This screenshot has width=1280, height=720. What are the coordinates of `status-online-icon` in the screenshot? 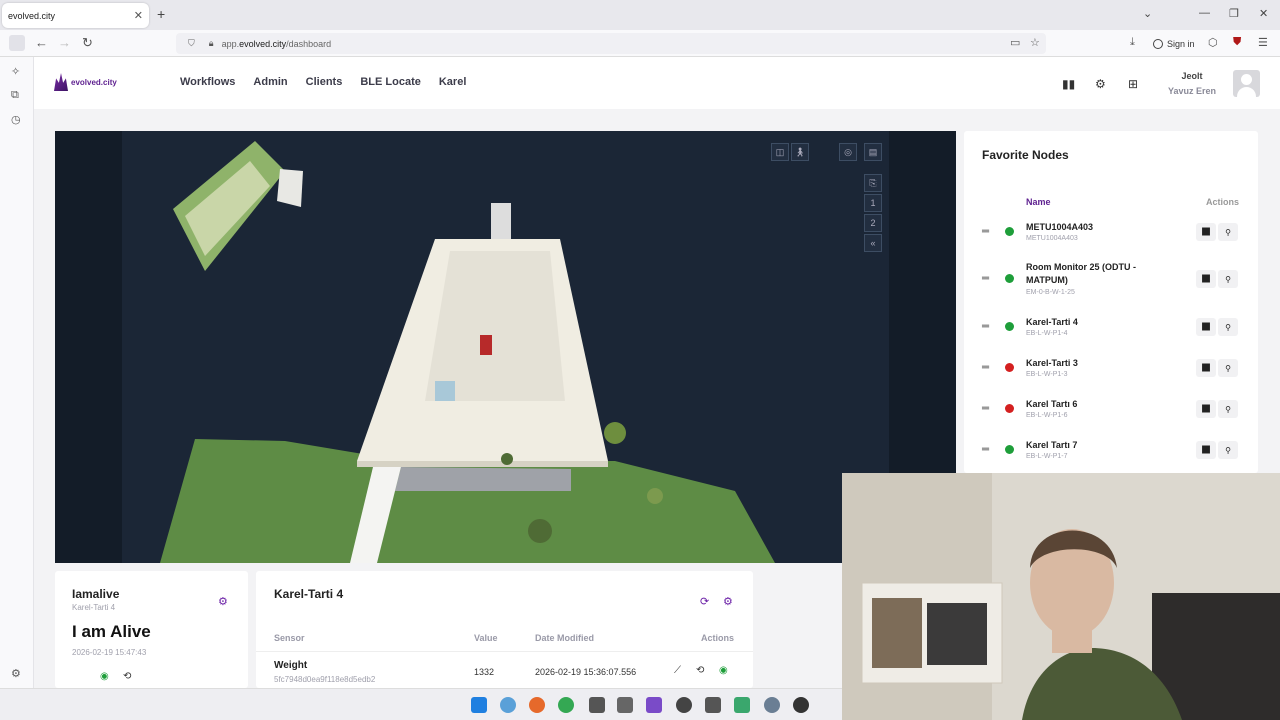 It's located at (1009, 449).